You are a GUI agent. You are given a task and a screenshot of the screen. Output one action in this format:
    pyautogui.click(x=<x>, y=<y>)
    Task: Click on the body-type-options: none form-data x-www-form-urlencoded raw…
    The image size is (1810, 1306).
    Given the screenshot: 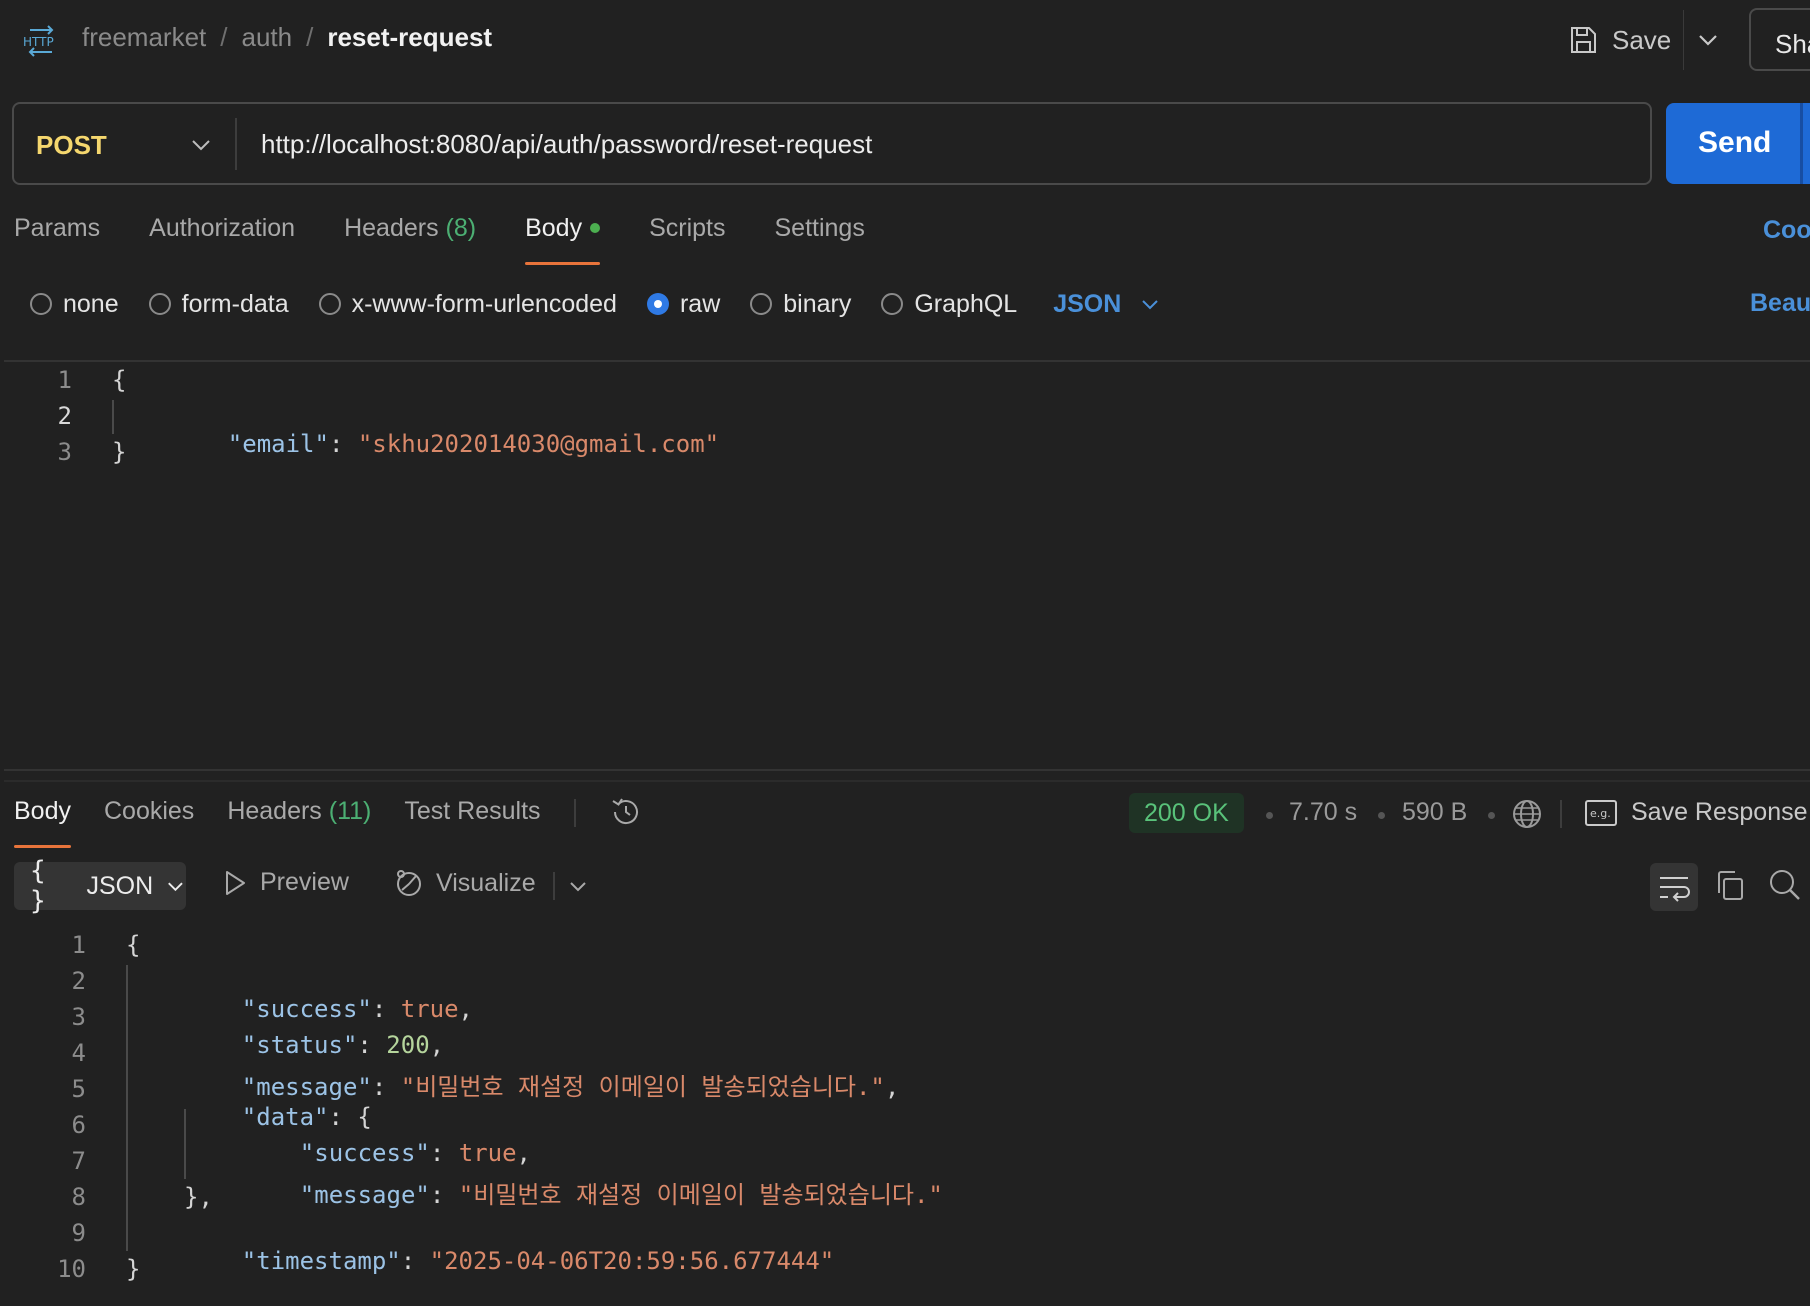 What is the action you would take?
    pyautogui.click(x=595, y=304)
    